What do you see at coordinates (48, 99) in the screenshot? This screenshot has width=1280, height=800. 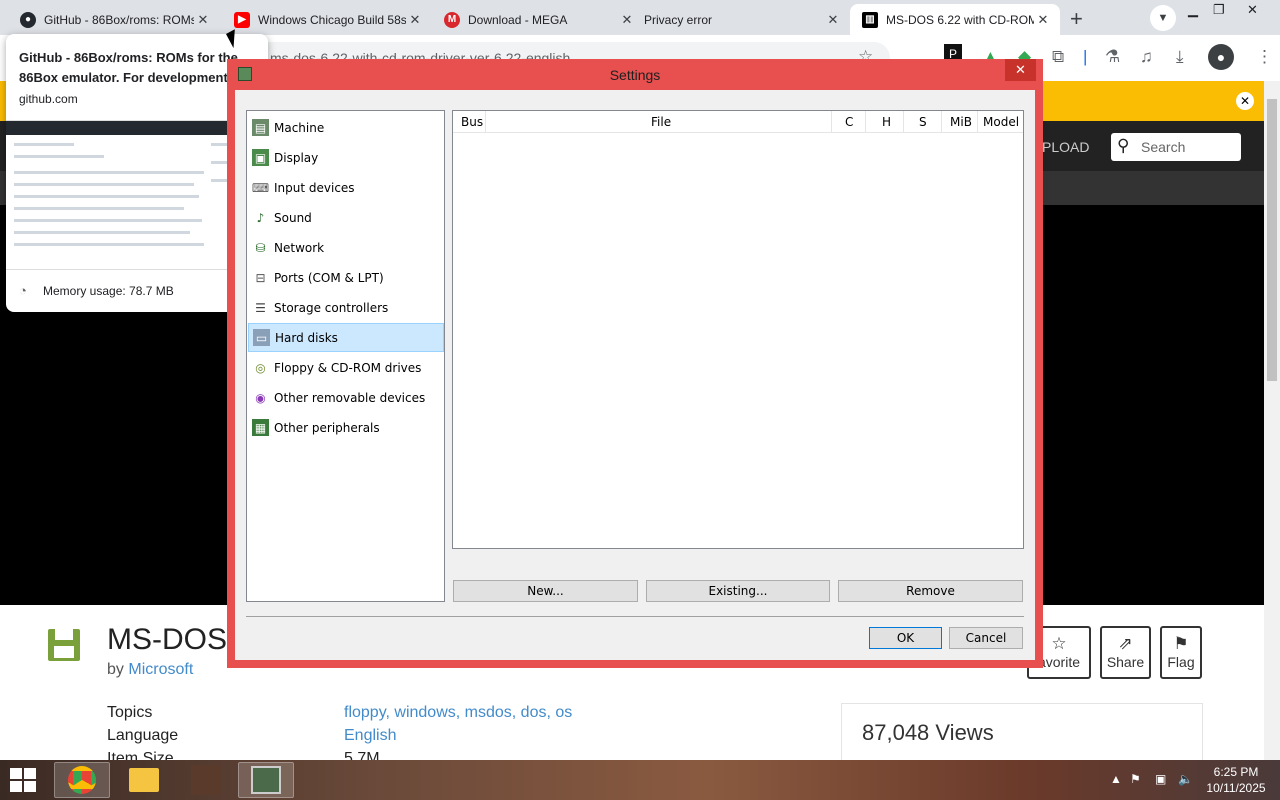 I see `hovercard-domain: github.com` at bounding box center [48, 99].